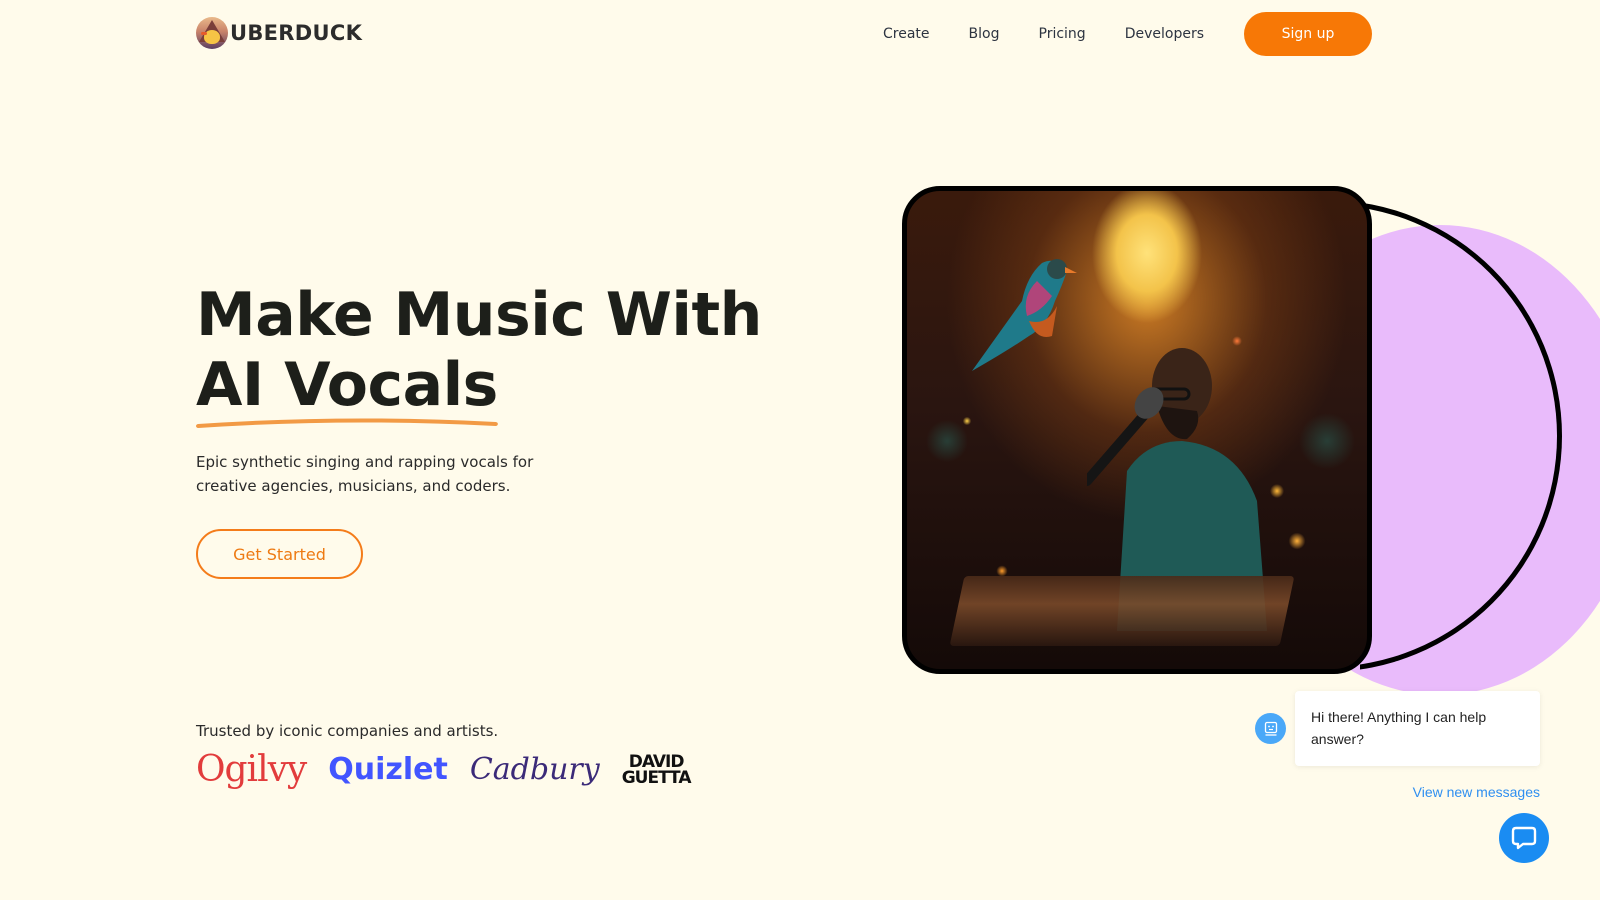 Image resolution: width=1600 pixels, height=900 pixels. Describe the element at coordinates (656, 778) in the screenshot. I see `guetta-line2: GUETTA` at that location.